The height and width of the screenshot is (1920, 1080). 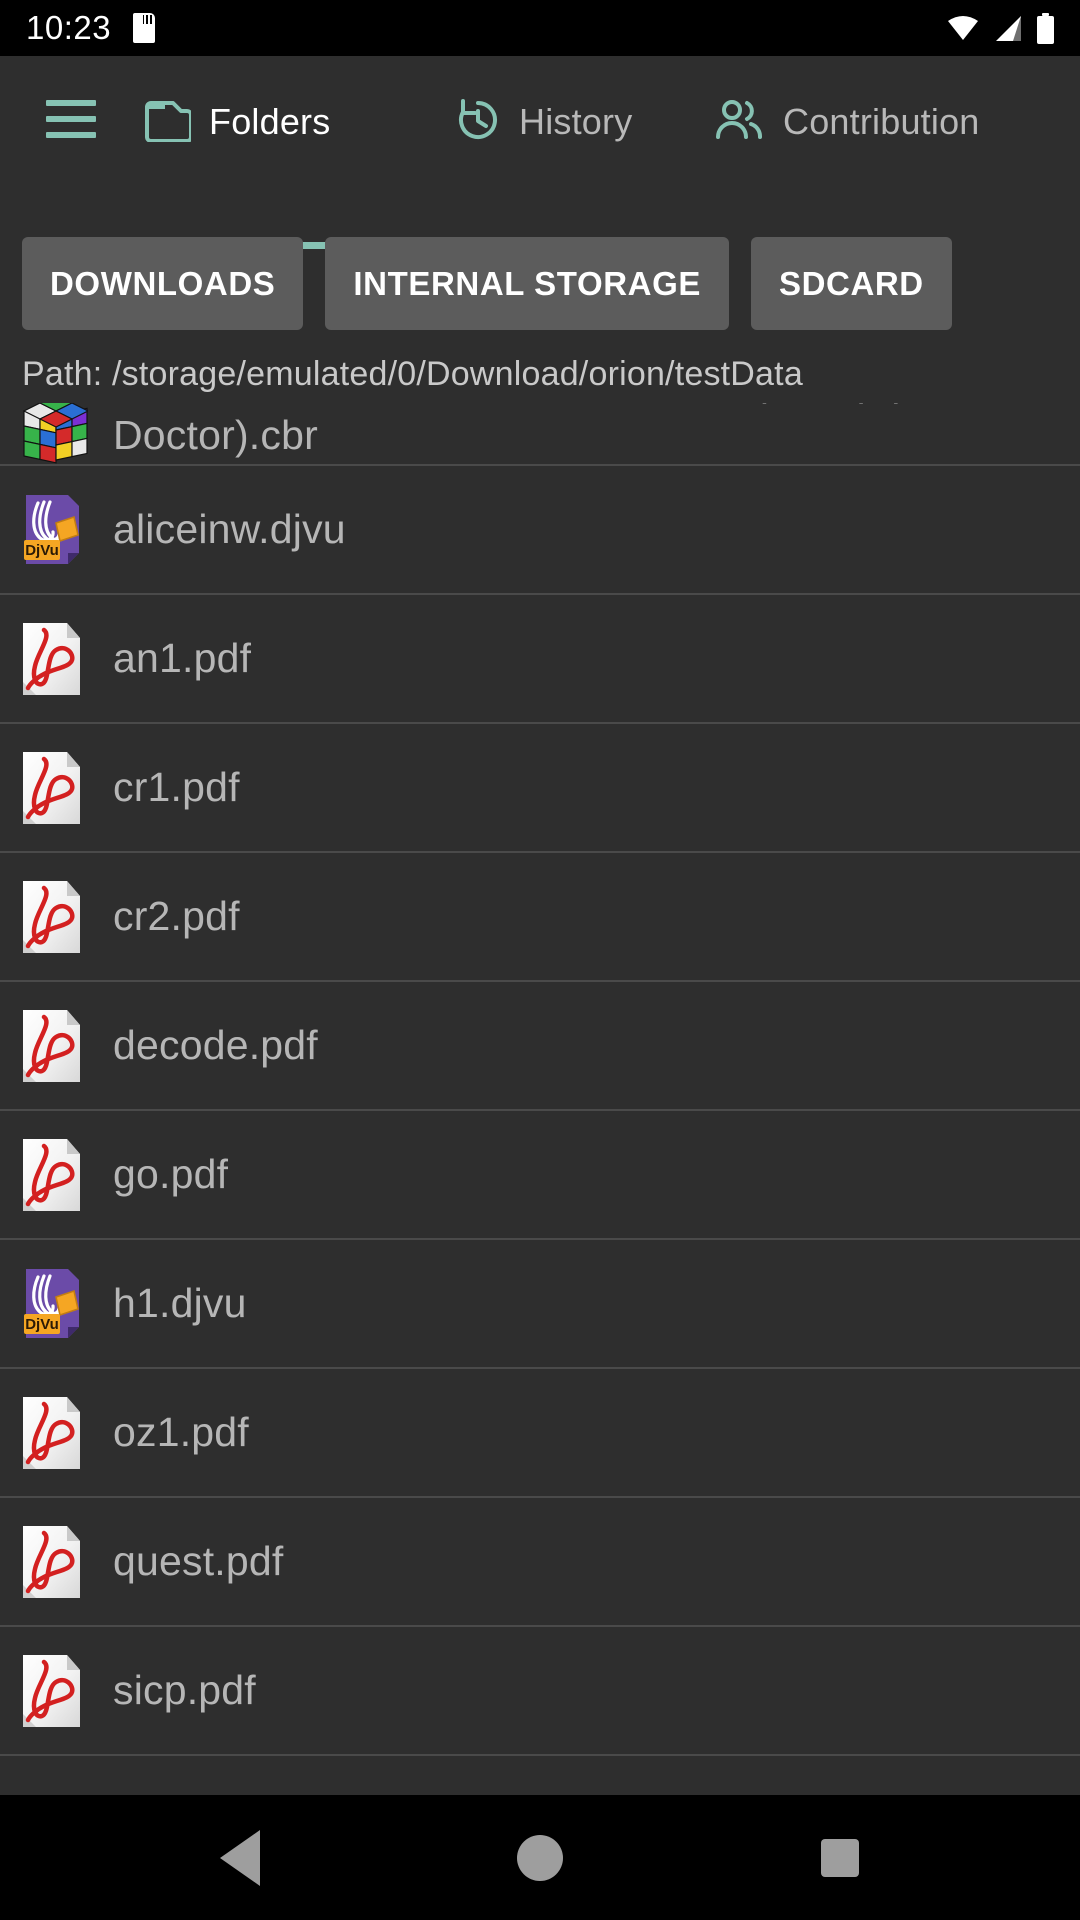 I want to click on people-icon, so click(x=739, y=122).